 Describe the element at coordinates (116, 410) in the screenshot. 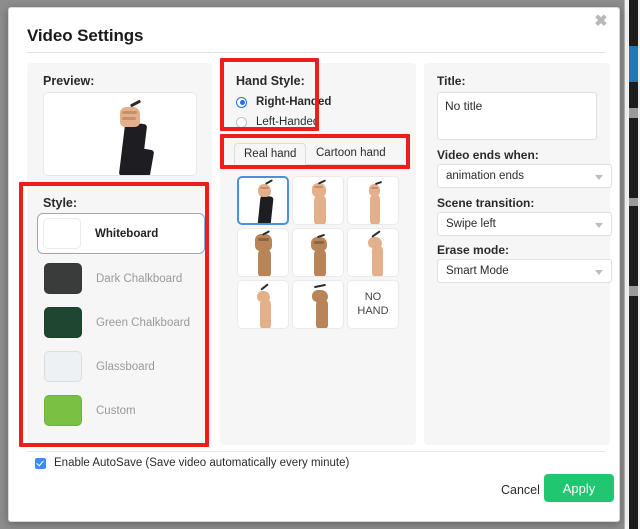

I see `style-option-label: Custom` at that location.